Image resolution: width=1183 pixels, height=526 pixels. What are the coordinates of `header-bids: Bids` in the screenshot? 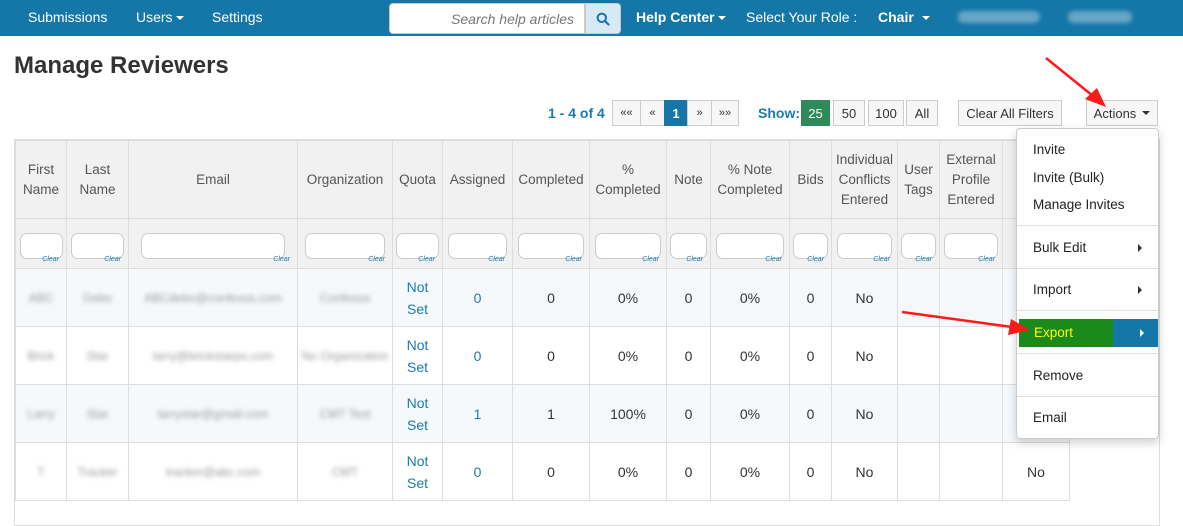 It's located at (810, 179).